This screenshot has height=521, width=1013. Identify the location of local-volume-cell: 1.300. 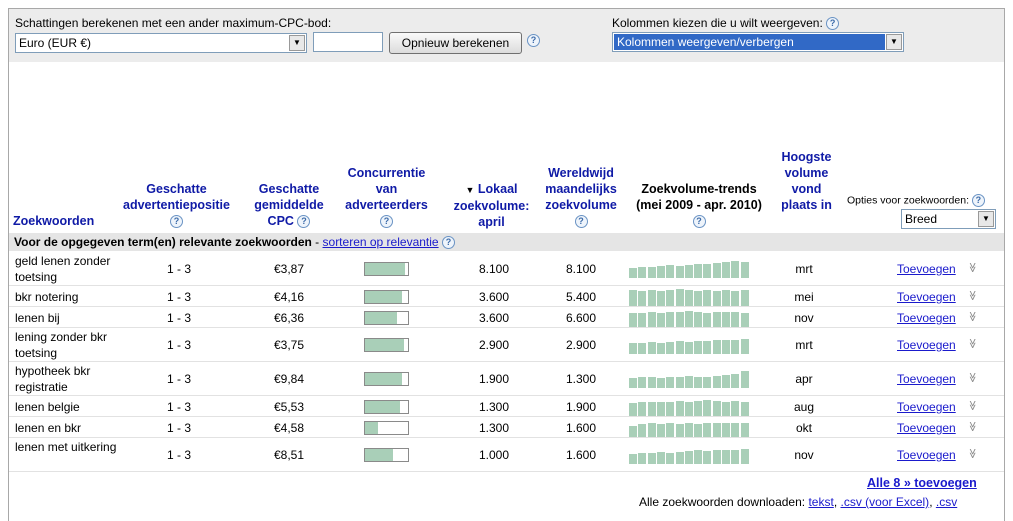
(493, 428).